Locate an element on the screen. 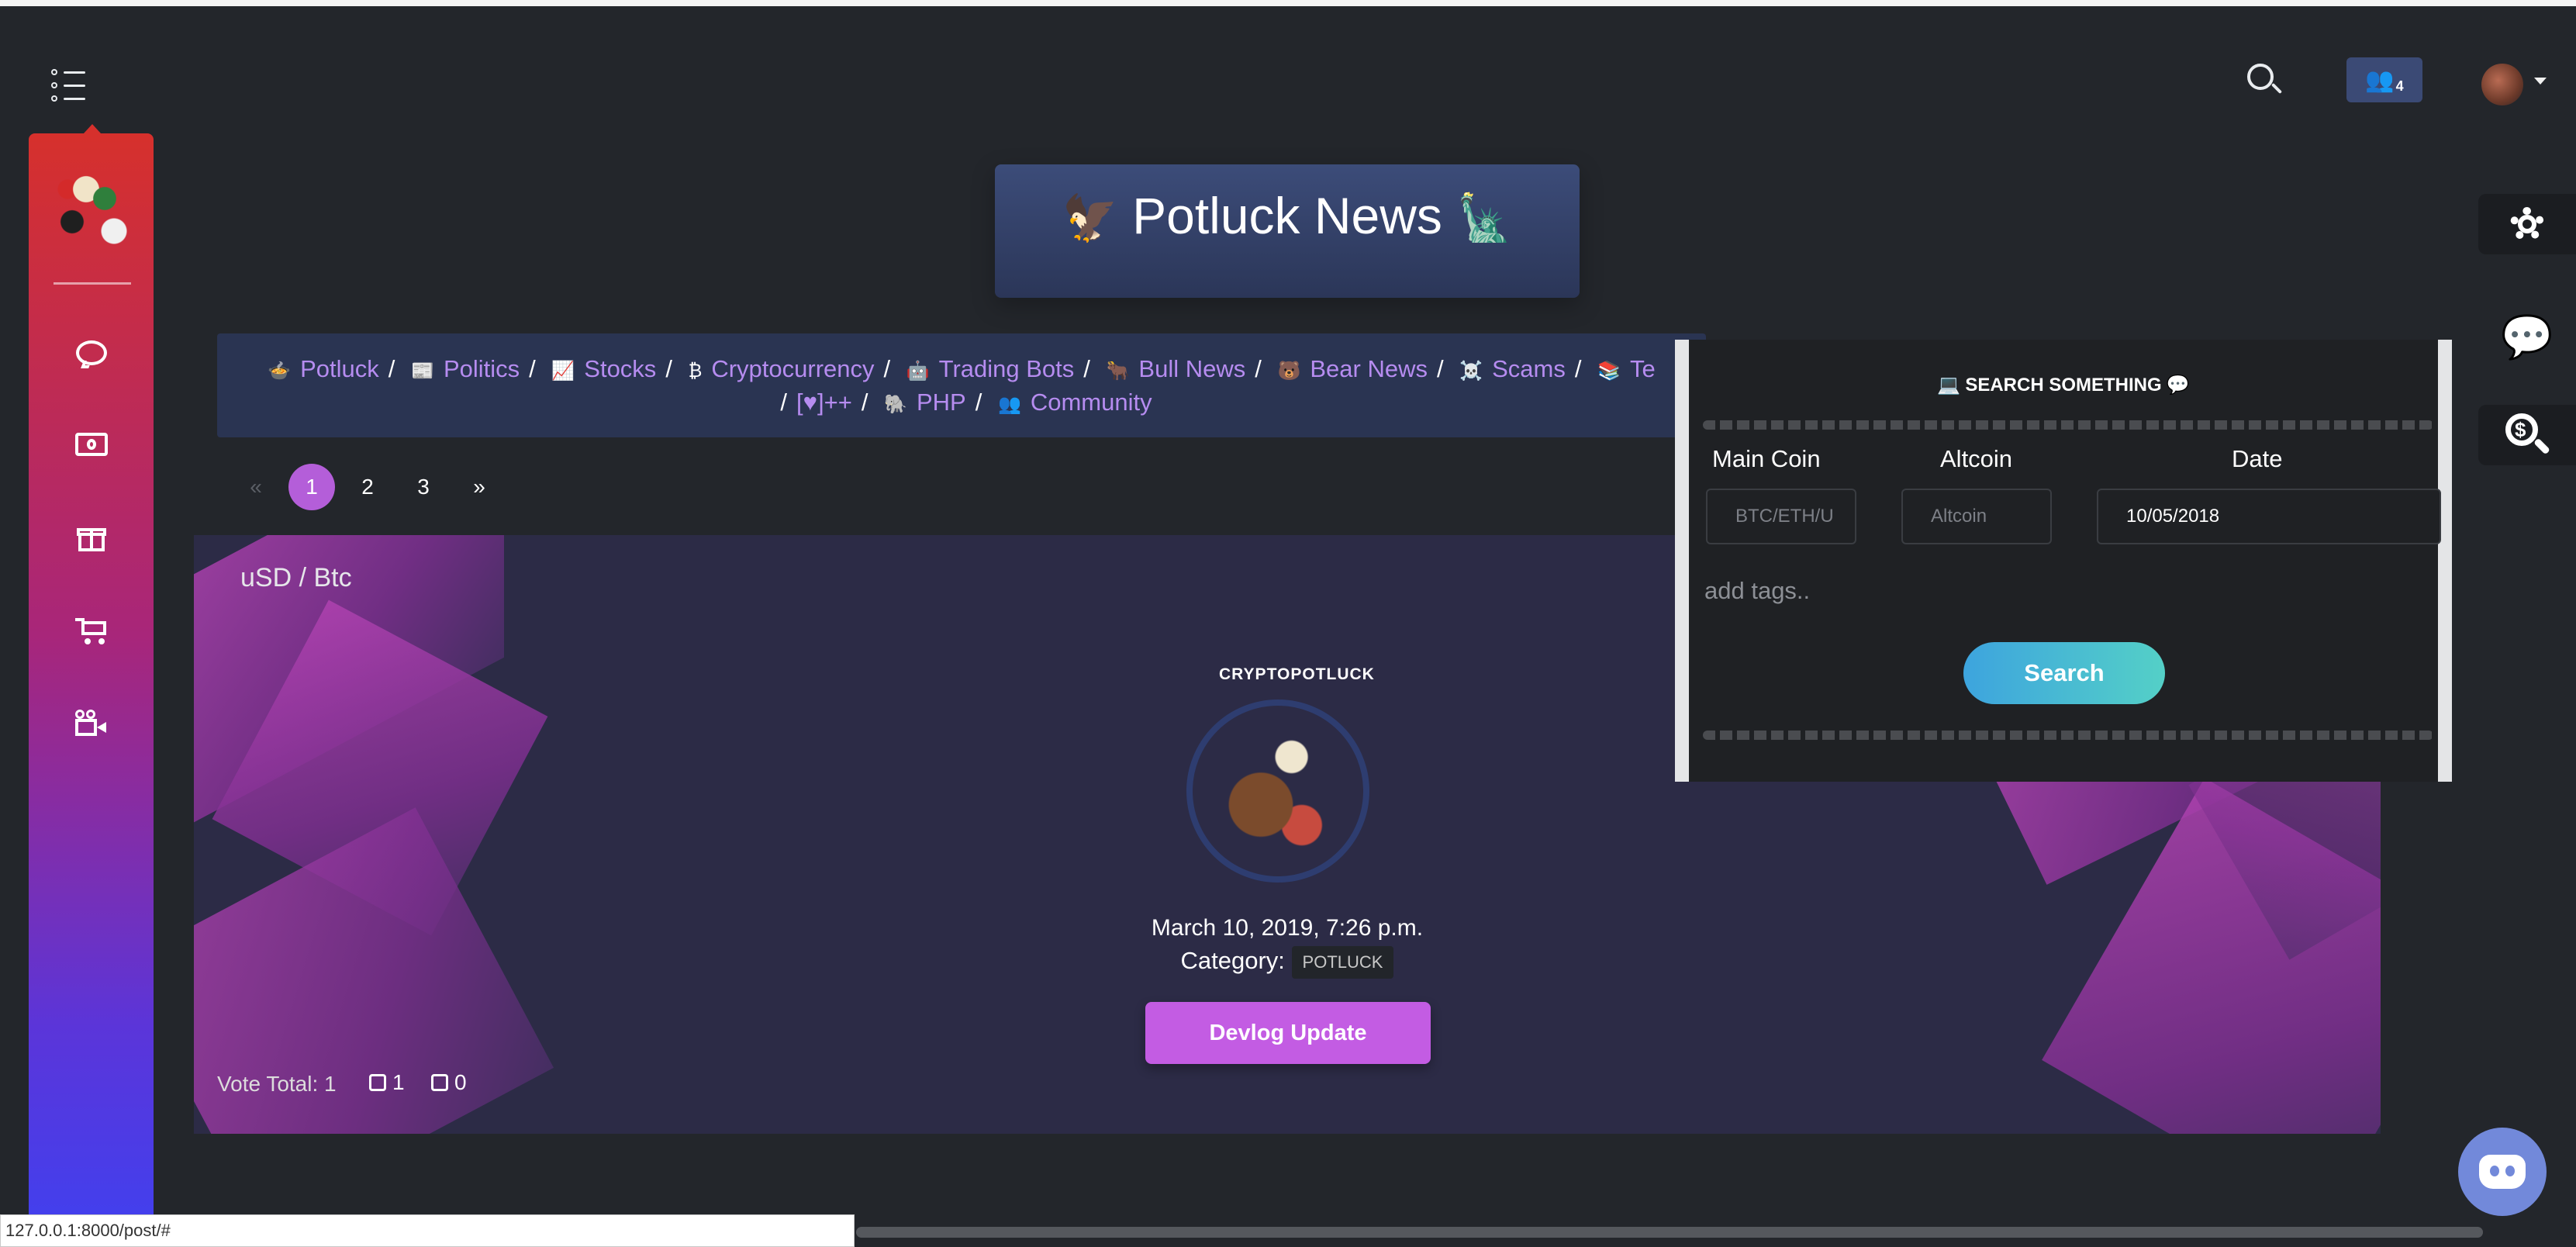 This screenshot has height=1247, width=2576. sidebar-item-gift is located at coordinates (91, 537).